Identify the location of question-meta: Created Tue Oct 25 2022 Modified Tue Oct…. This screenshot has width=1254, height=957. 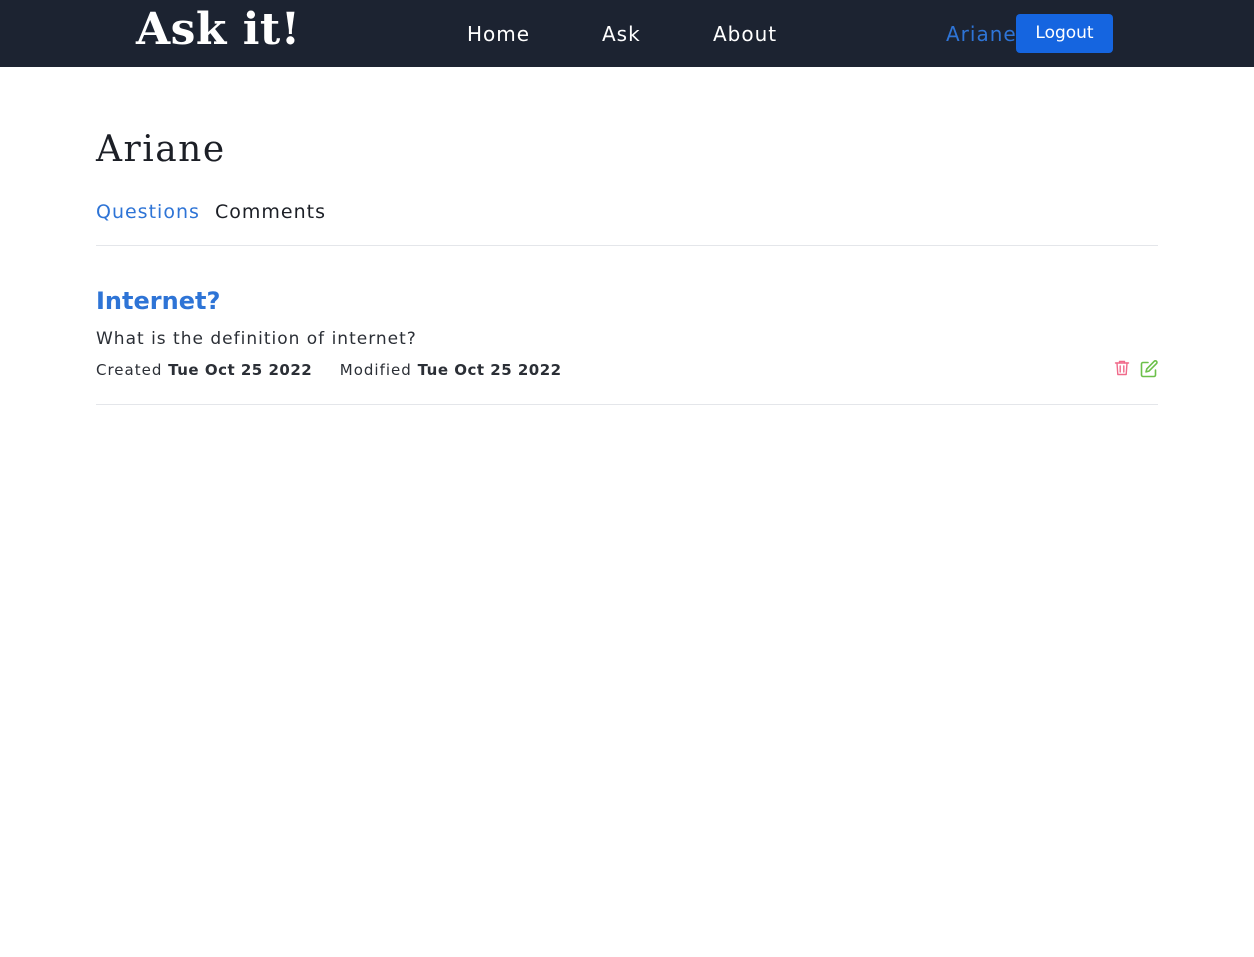
(329, 370).